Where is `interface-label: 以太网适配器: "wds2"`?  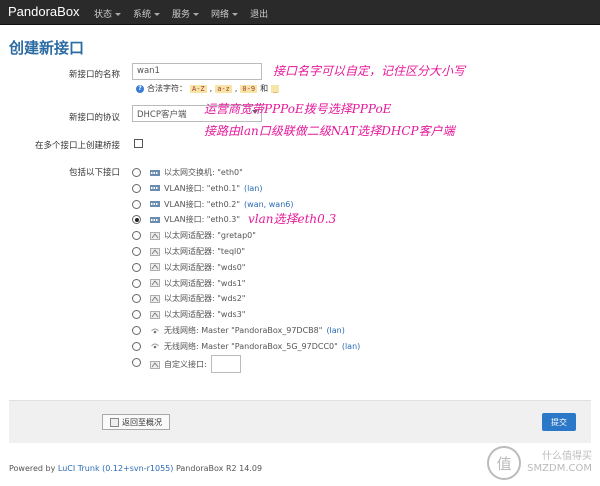 interface-label: 以太网适配器: "wds2" is located at coordinates (205, 299).